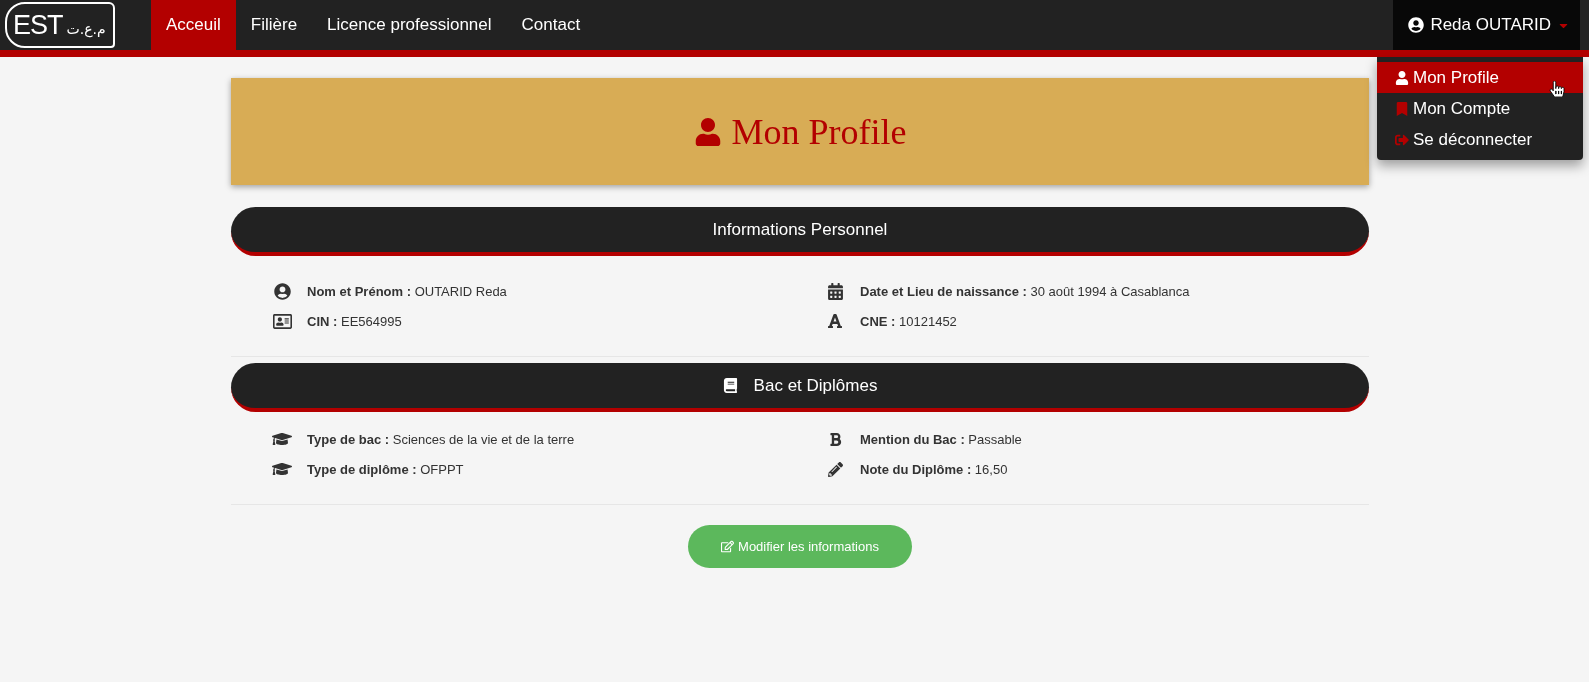 This screenshot has height=682, width=1589. What do you see at coordinates (908, 321) in the screenshot?
I see `info-text: CNE : 10121452` at bounding box center [908, 321].